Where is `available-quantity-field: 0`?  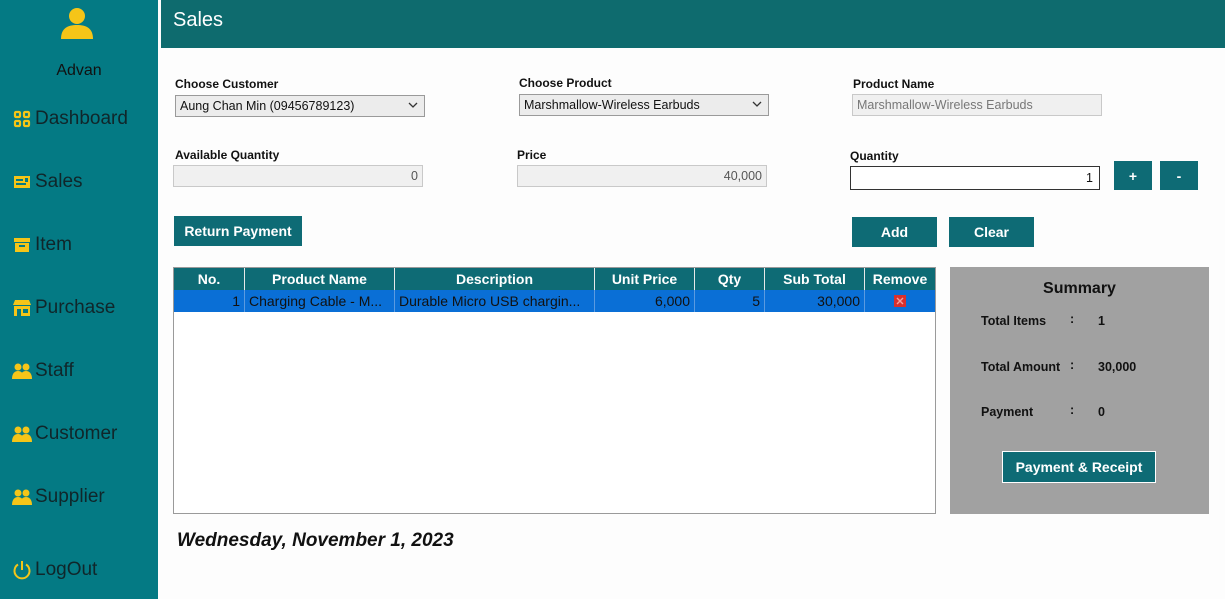
available-quantity-field: 0 is located at coordinates (298, 176).